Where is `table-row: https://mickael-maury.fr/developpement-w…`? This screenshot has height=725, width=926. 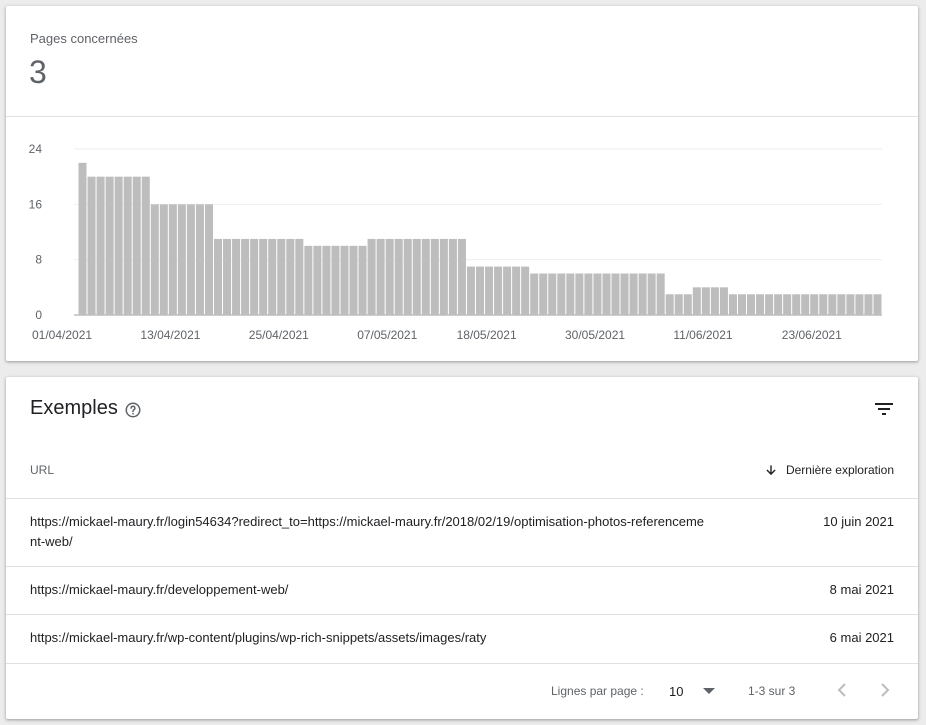
table-row: https://mickael-maury.fr/developpement-w… is located at coordinates (462, 590).